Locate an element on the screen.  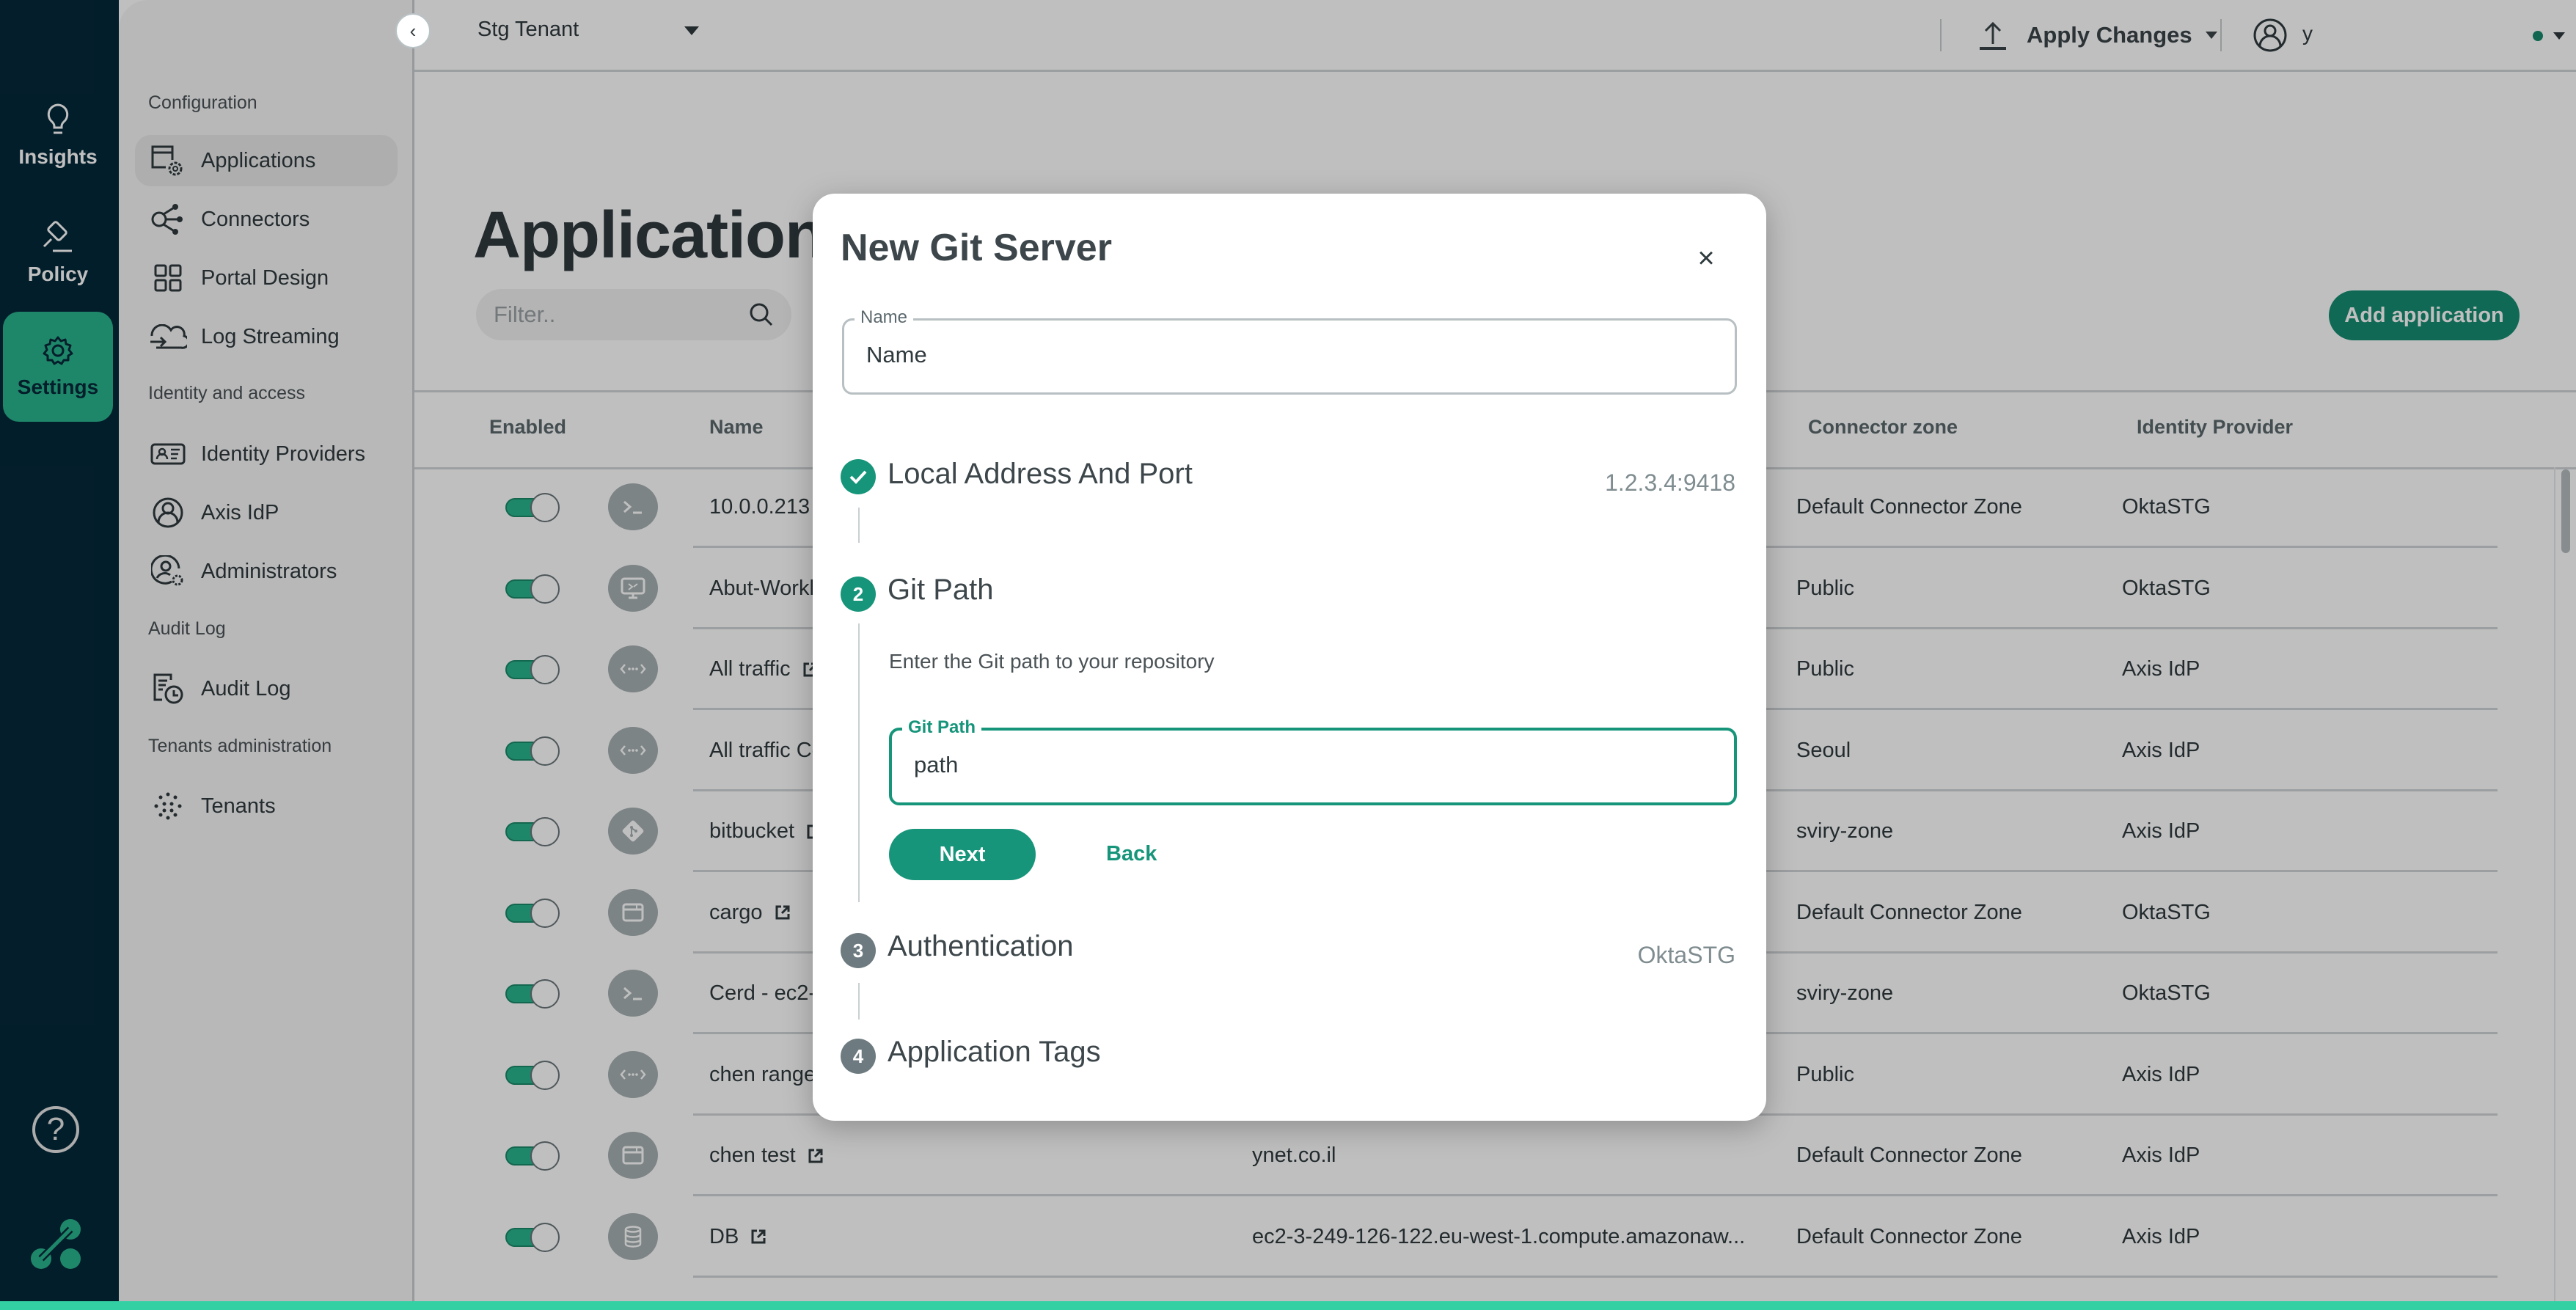
step-1-title: Local Address And Port is located at coordinates (1040, 474).